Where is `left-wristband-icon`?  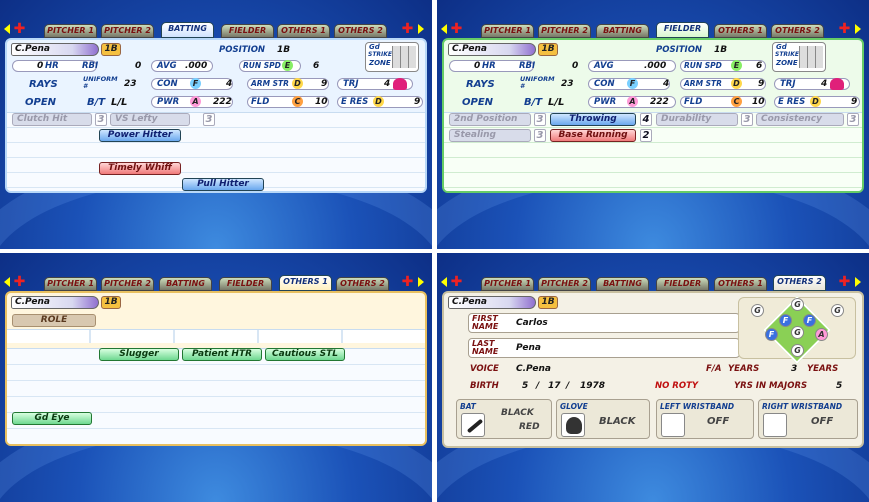 left-wristband-icon is located at coordinates (673, 425).